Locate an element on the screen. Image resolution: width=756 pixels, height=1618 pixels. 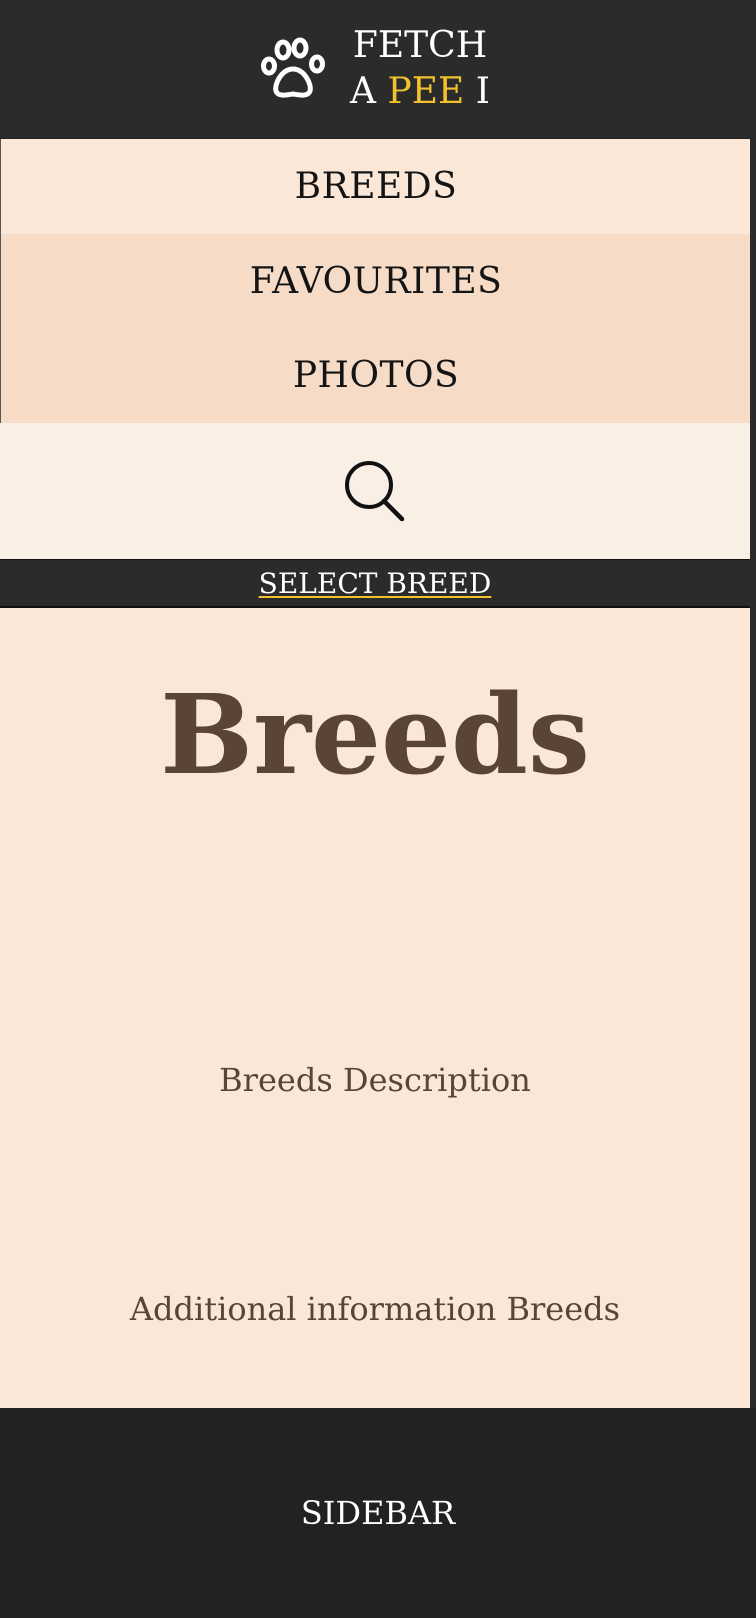
select-breed-bar: SELECT BREED is located at coordinates (375, 584).